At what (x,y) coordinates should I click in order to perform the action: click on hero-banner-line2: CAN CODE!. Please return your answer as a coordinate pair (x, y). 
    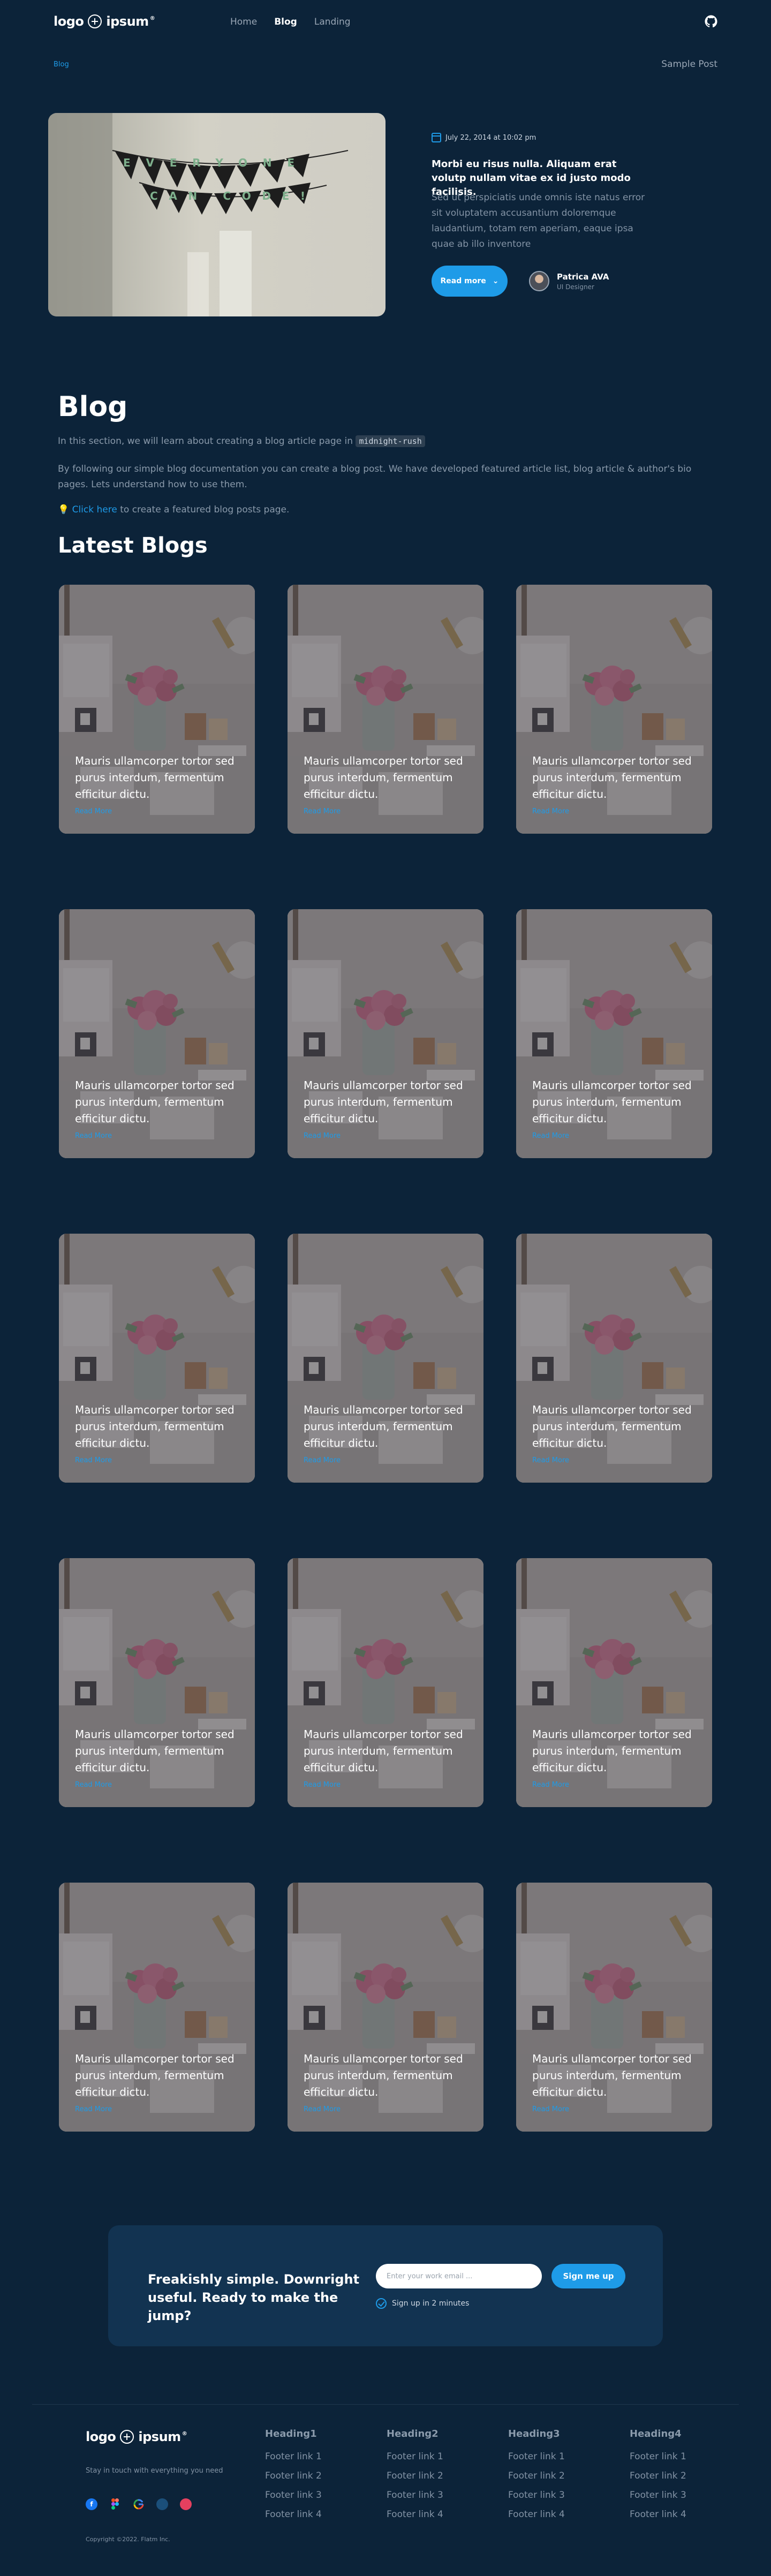
    Looking at the image, I should click on (227, 196).